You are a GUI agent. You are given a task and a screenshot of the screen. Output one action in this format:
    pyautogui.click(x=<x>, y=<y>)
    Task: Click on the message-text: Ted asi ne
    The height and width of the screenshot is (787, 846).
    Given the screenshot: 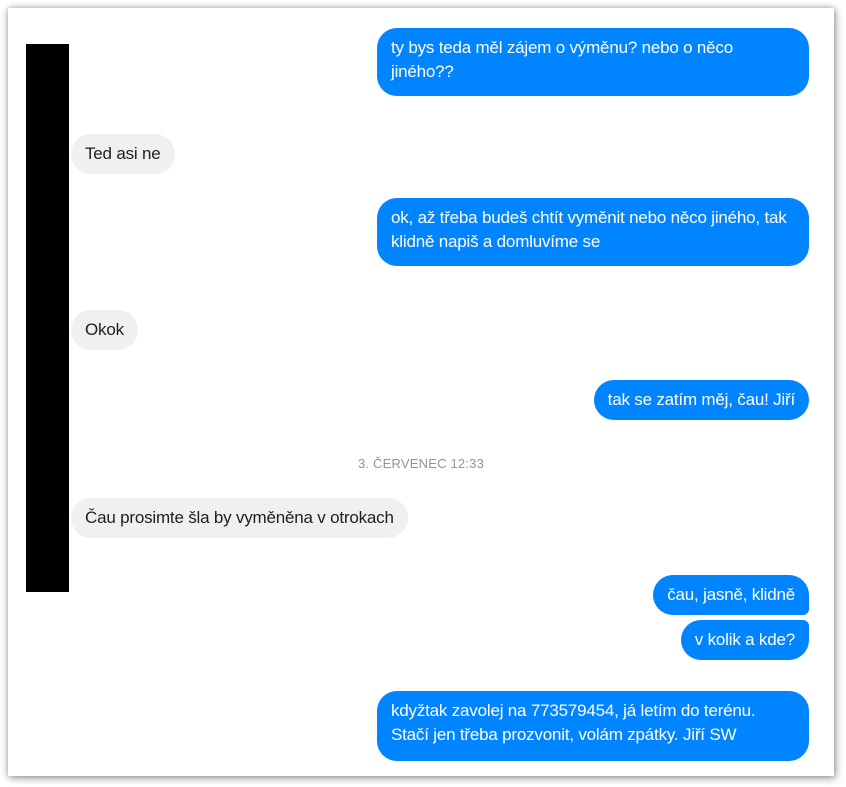 What is the action you would take?
    pyautogui.click(x=123, y=153)
    